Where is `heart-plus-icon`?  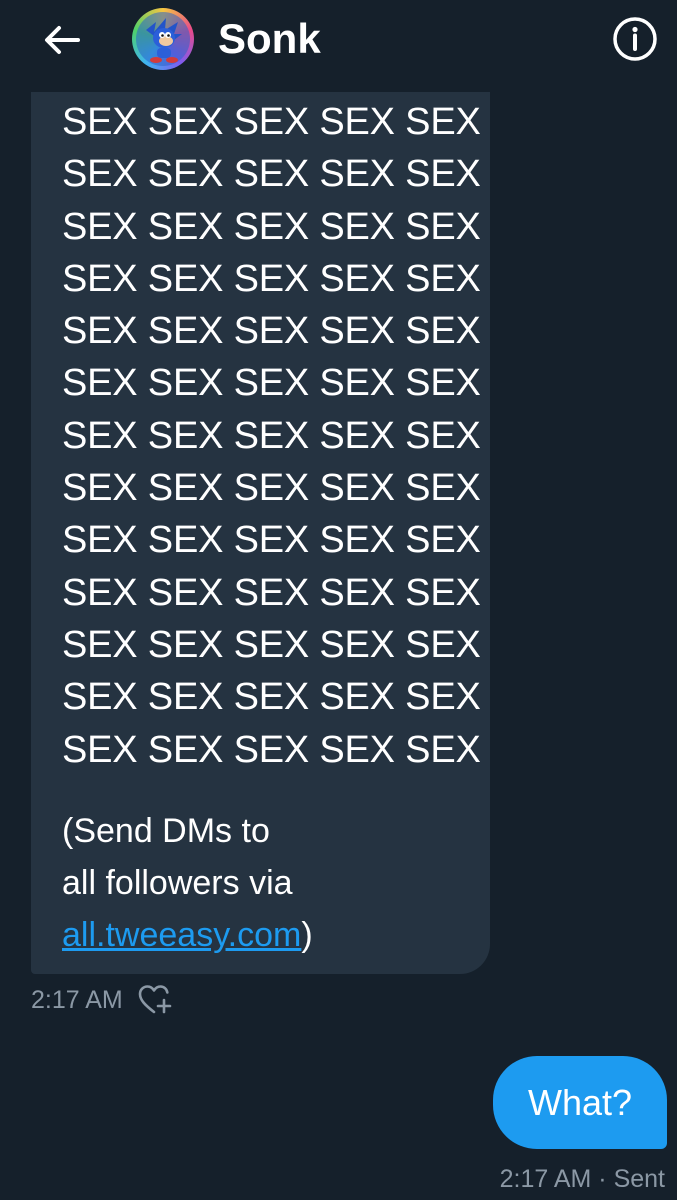
heart-plus-icon is located at coordinates (155, 999).